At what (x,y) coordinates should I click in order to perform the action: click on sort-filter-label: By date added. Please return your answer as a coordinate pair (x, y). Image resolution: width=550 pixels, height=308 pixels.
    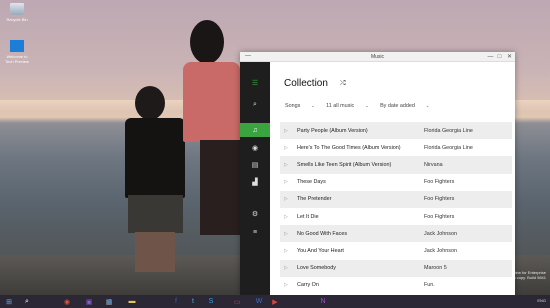
    Looking at the image, I should click on (397, 106).